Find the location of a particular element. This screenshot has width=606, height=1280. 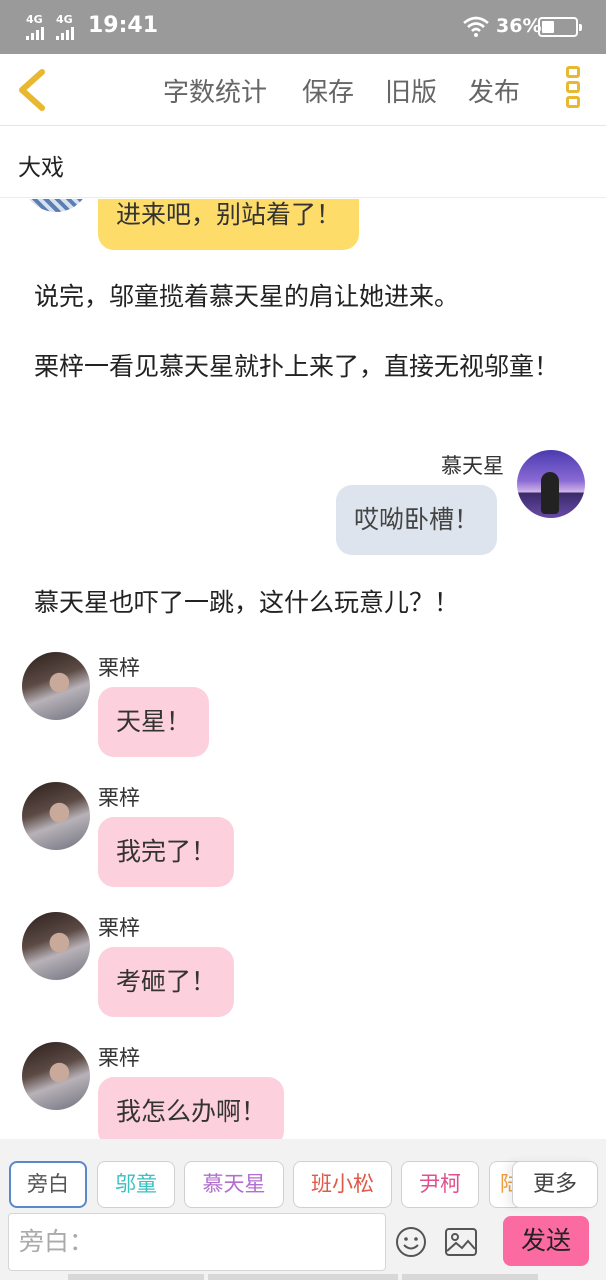

network-type-1: 4G is located at coordinates (34, 19).